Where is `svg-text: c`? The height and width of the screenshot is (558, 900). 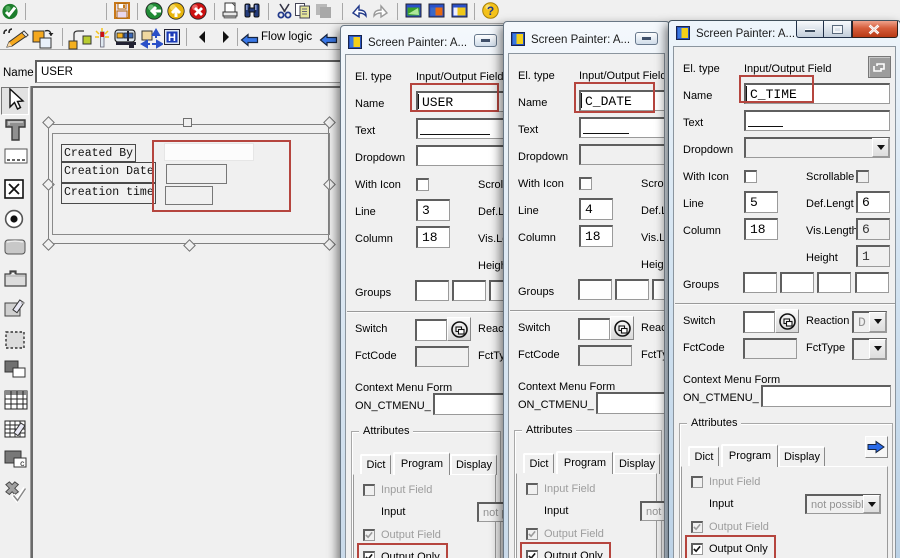 svg-text: c is located at coordinates (22, 464).